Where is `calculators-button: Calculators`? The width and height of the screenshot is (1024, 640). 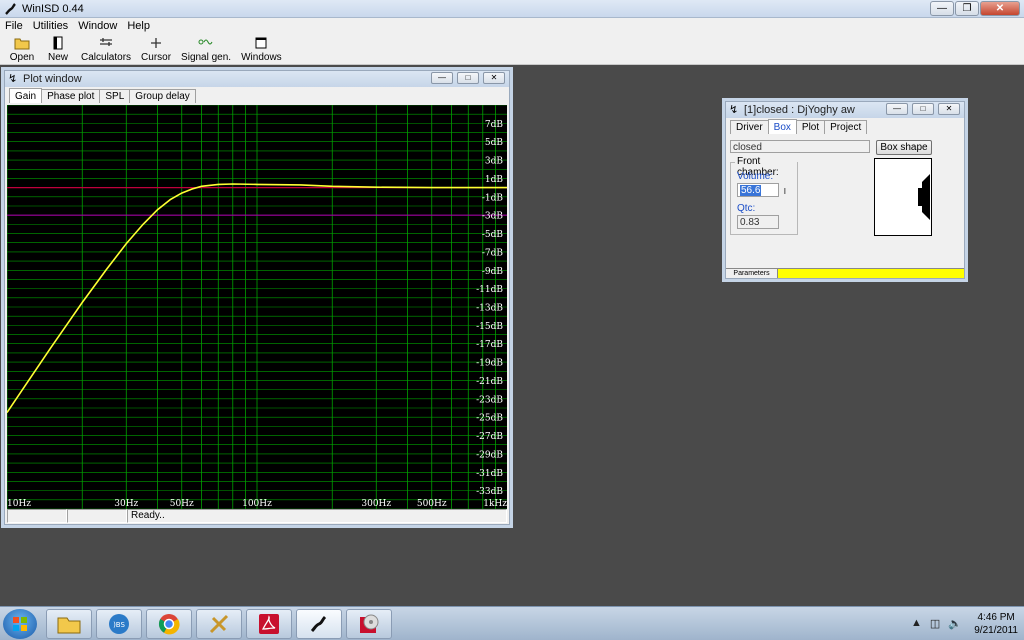
calculators-button: Calculators is located at coordinates (106, 49).